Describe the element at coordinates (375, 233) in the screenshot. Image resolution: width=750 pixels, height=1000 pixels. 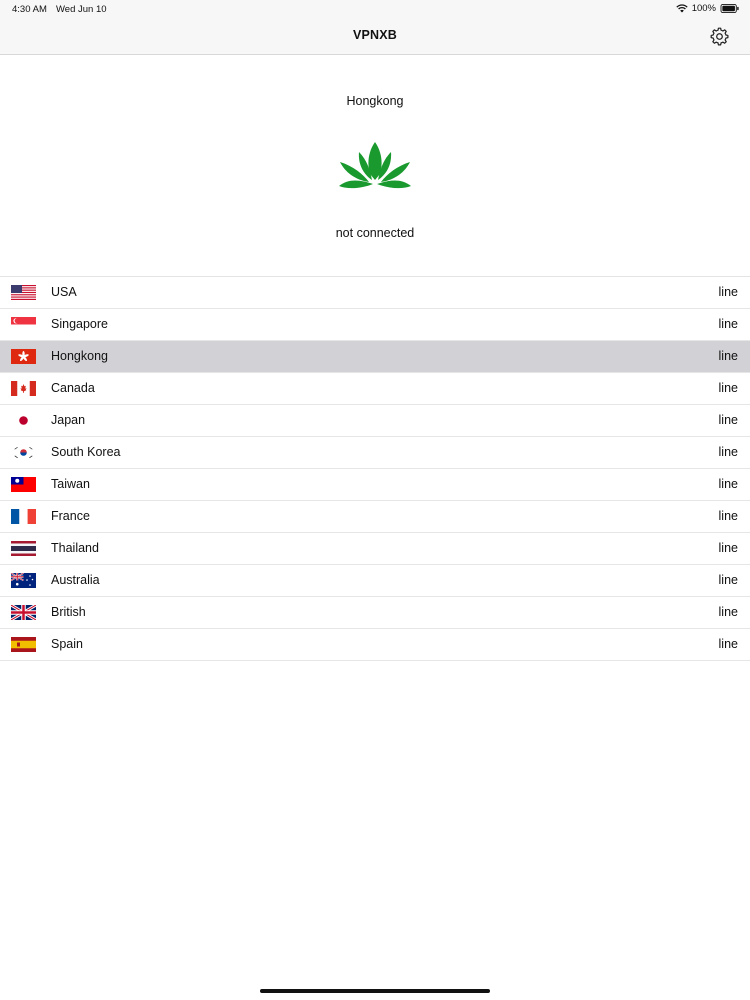
I see `connection-status: not connected` at that location.